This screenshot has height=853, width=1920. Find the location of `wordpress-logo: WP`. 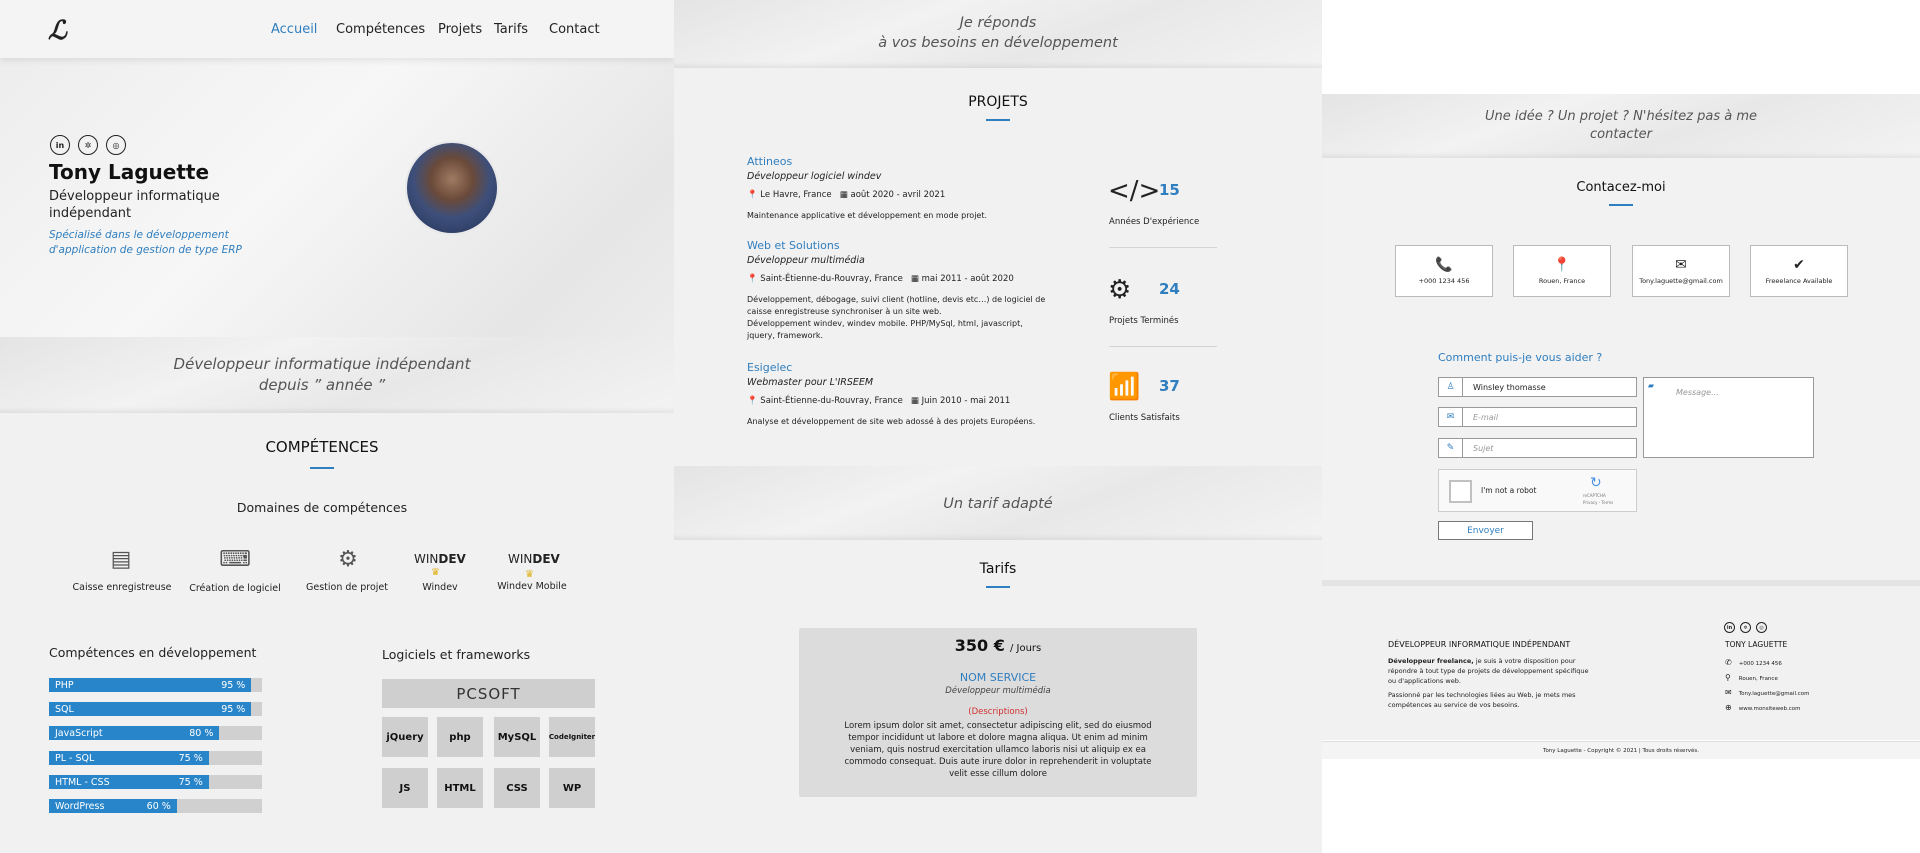

wordpress-logo: WP is located at coordinates (572, 788).